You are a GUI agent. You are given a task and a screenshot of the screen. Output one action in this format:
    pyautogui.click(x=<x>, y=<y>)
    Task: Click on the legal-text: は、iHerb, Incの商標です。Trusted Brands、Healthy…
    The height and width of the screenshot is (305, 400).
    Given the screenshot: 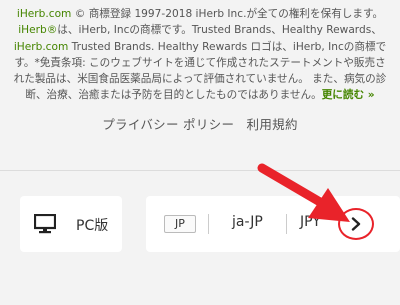 What is the action you would take?
    pyautogui.click(x=219, y=30)
    